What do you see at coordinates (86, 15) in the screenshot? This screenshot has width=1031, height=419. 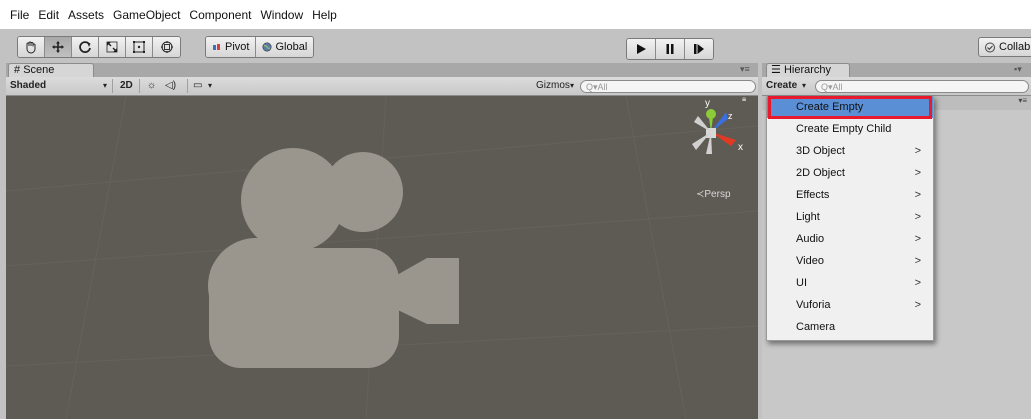 I see `menu-assets: Assets` at bounding box center [86, 15].